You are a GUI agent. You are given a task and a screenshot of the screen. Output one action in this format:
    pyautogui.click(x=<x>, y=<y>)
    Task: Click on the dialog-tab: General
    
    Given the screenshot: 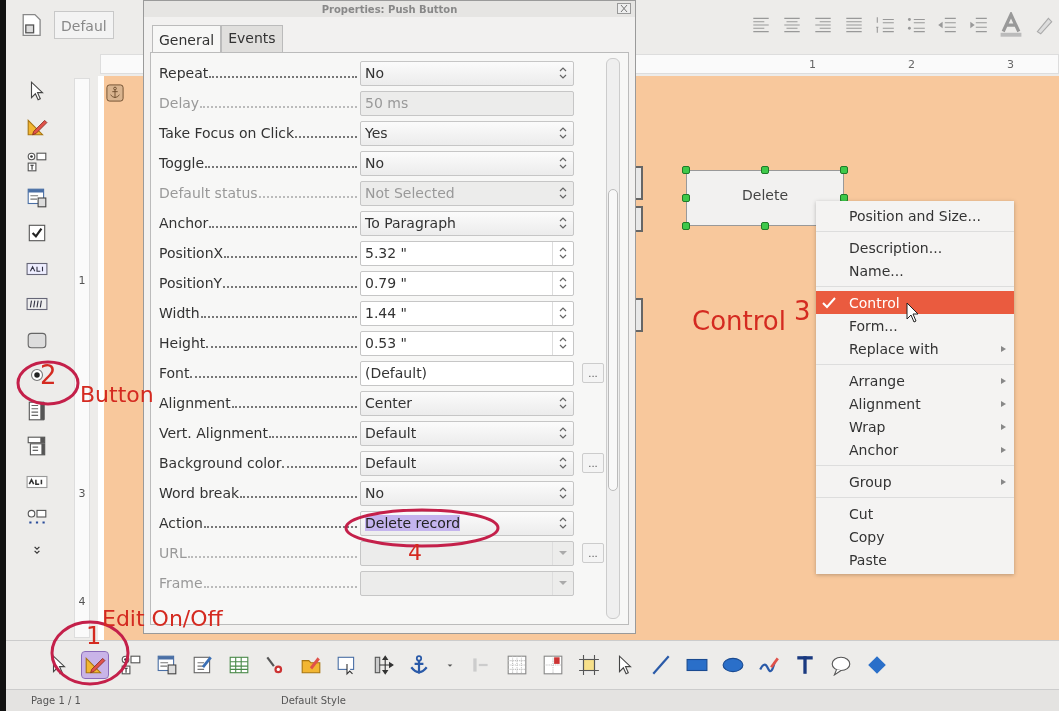 What is the action you would take?
    pyautogui.click(x=187, y=39)
    